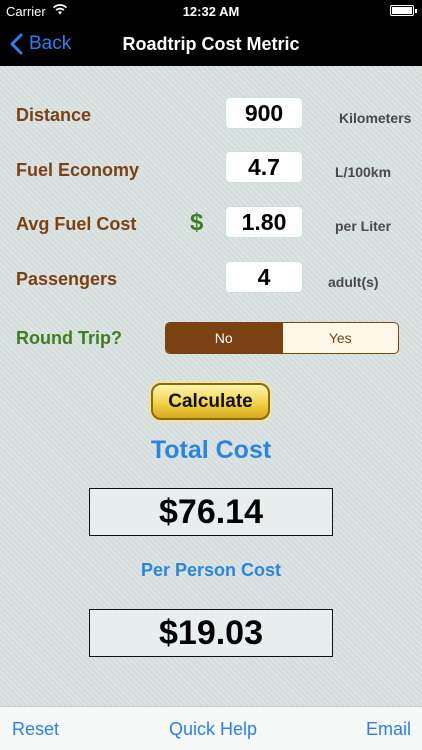 This screenshot has width=422, height=750. I want to click on fuel-economy-label: Fuel Economy, so click(78, 170).